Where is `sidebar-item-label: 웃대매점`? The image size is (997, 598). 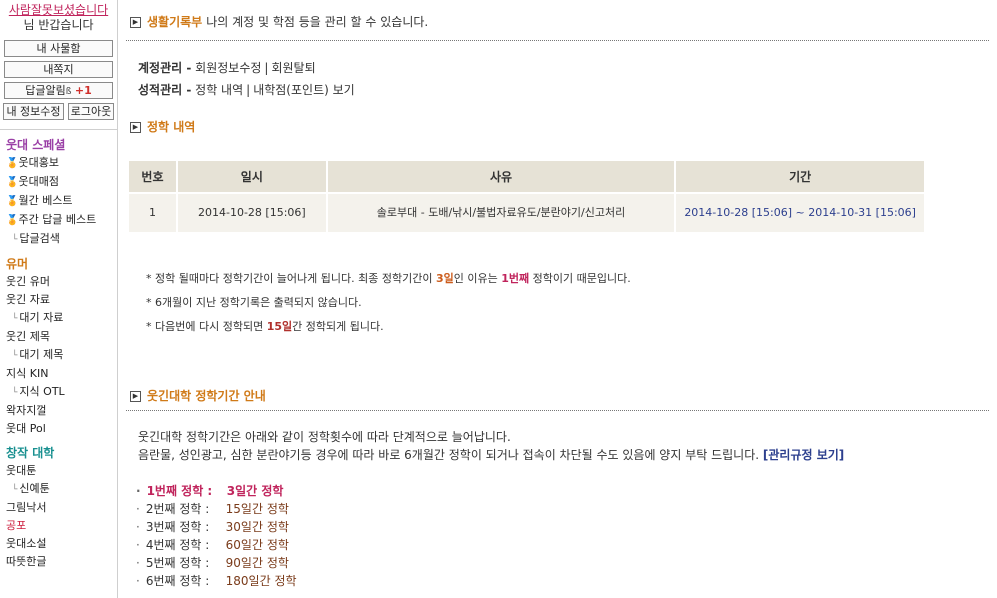
sidebar-item-label: 웃대매점 is located at coordinates (38, 181).